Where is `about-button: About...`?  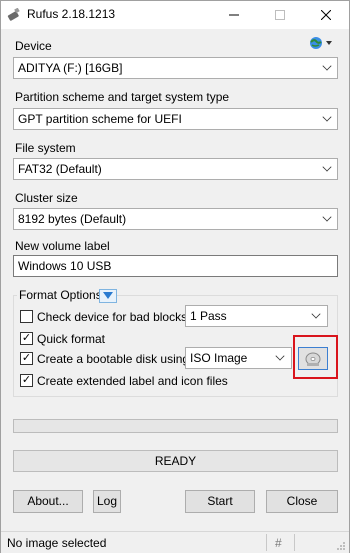 about-button: About... is located at coordinates (48, 501).